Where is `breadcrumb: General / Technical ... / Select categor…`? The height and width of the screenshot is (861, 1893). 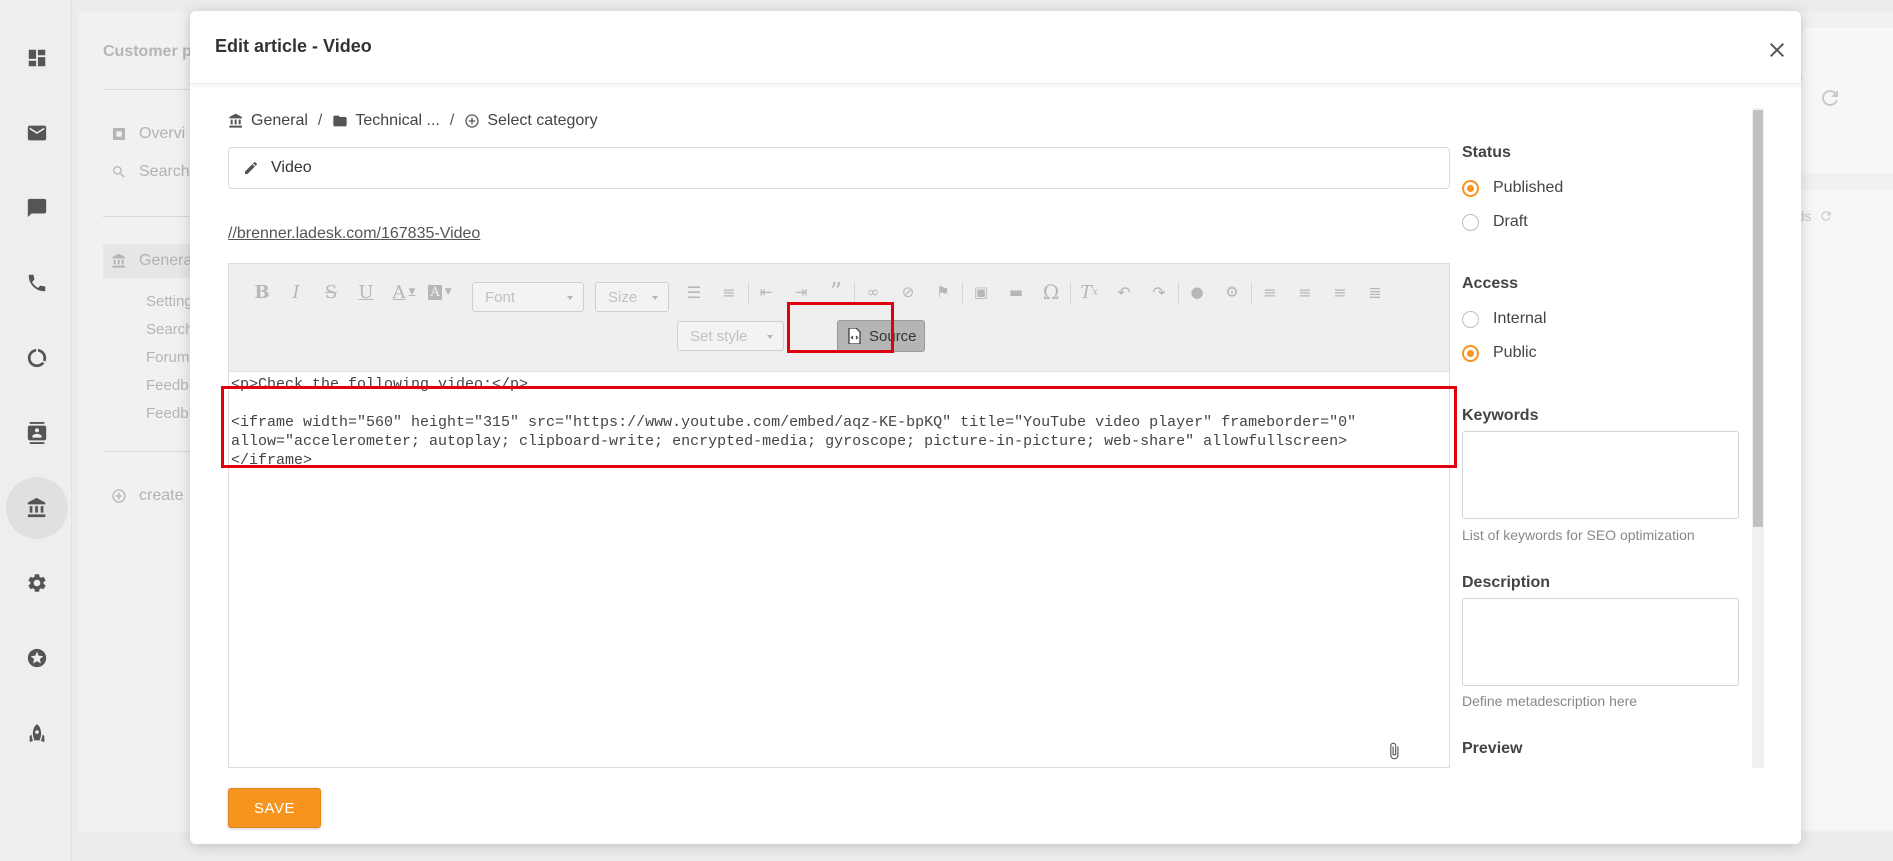
breadcrumb: General / Technical ... / Select categor… is located at coordinates (413, 121).